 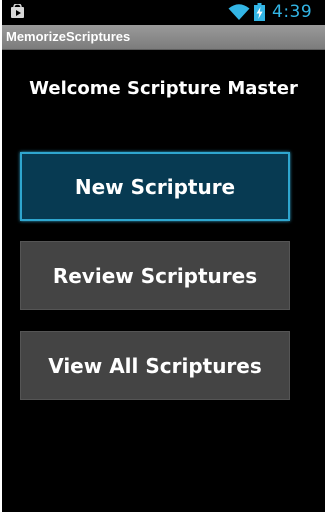 I want to click on action-bar: MemorizeScriptures, so click(x=163, y=37).